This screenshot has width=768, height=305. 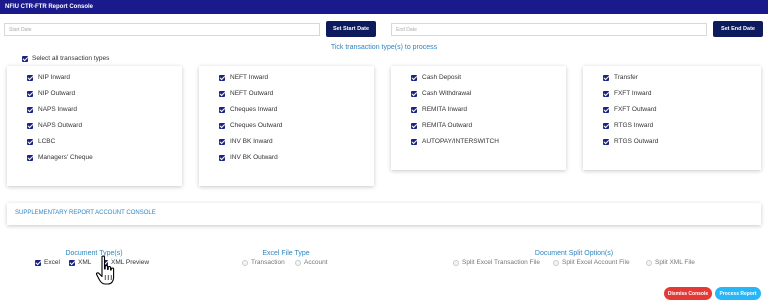 I want to click on transaction-option: Cash Withdrawal, so click(x=441, y=93).